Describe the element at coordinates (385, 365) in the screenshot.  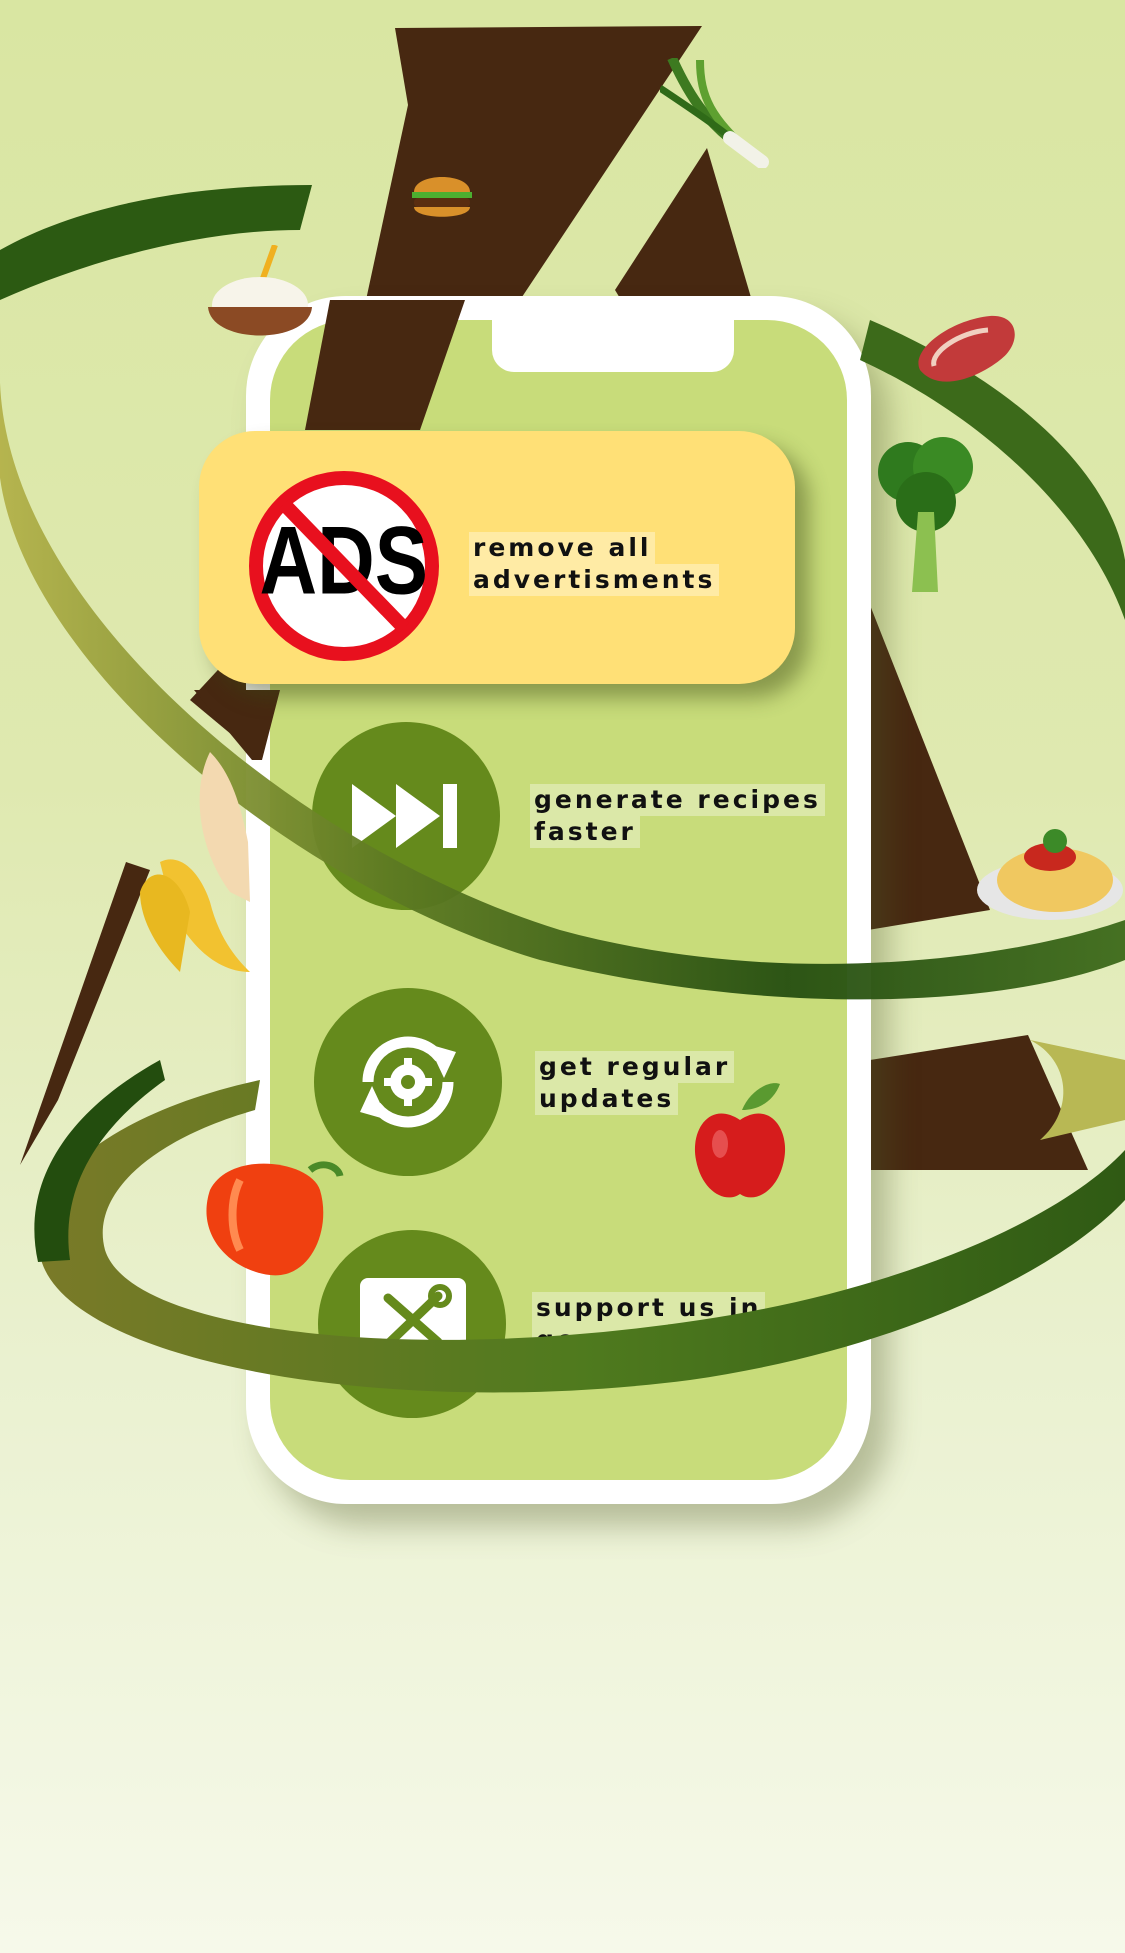
I see `brown-diagonal-over-screen` at that location.